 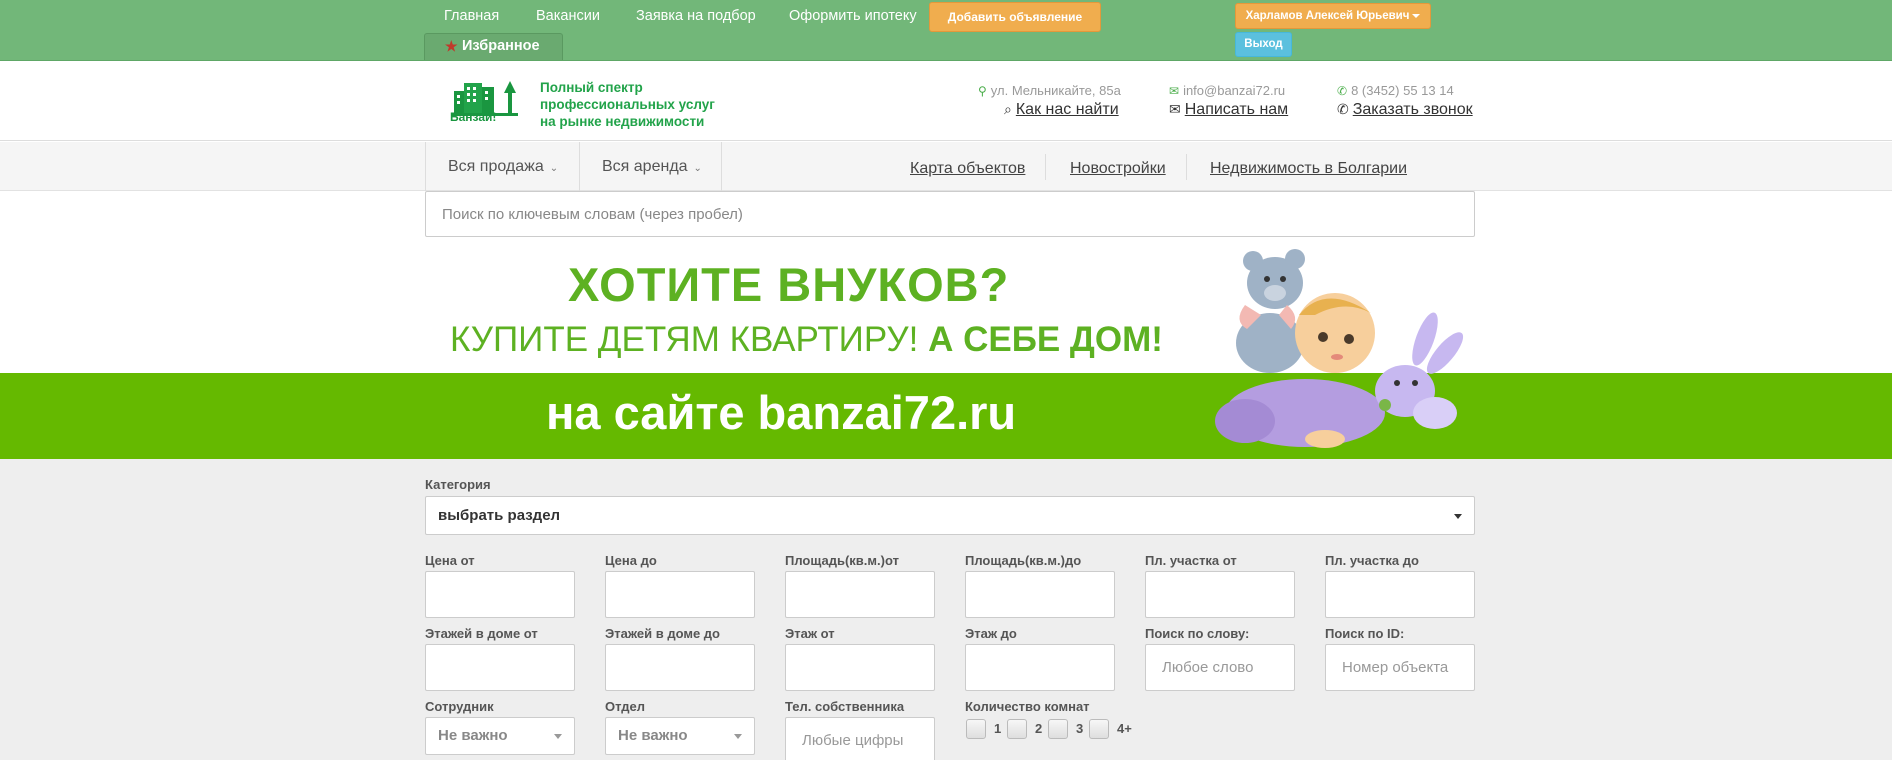 What do you see at coordinates (789, 284) in the screenshot?
I see `banner-headline: ХОТИТЕ ВНУКОВ?` at bounding box center [789, 284].